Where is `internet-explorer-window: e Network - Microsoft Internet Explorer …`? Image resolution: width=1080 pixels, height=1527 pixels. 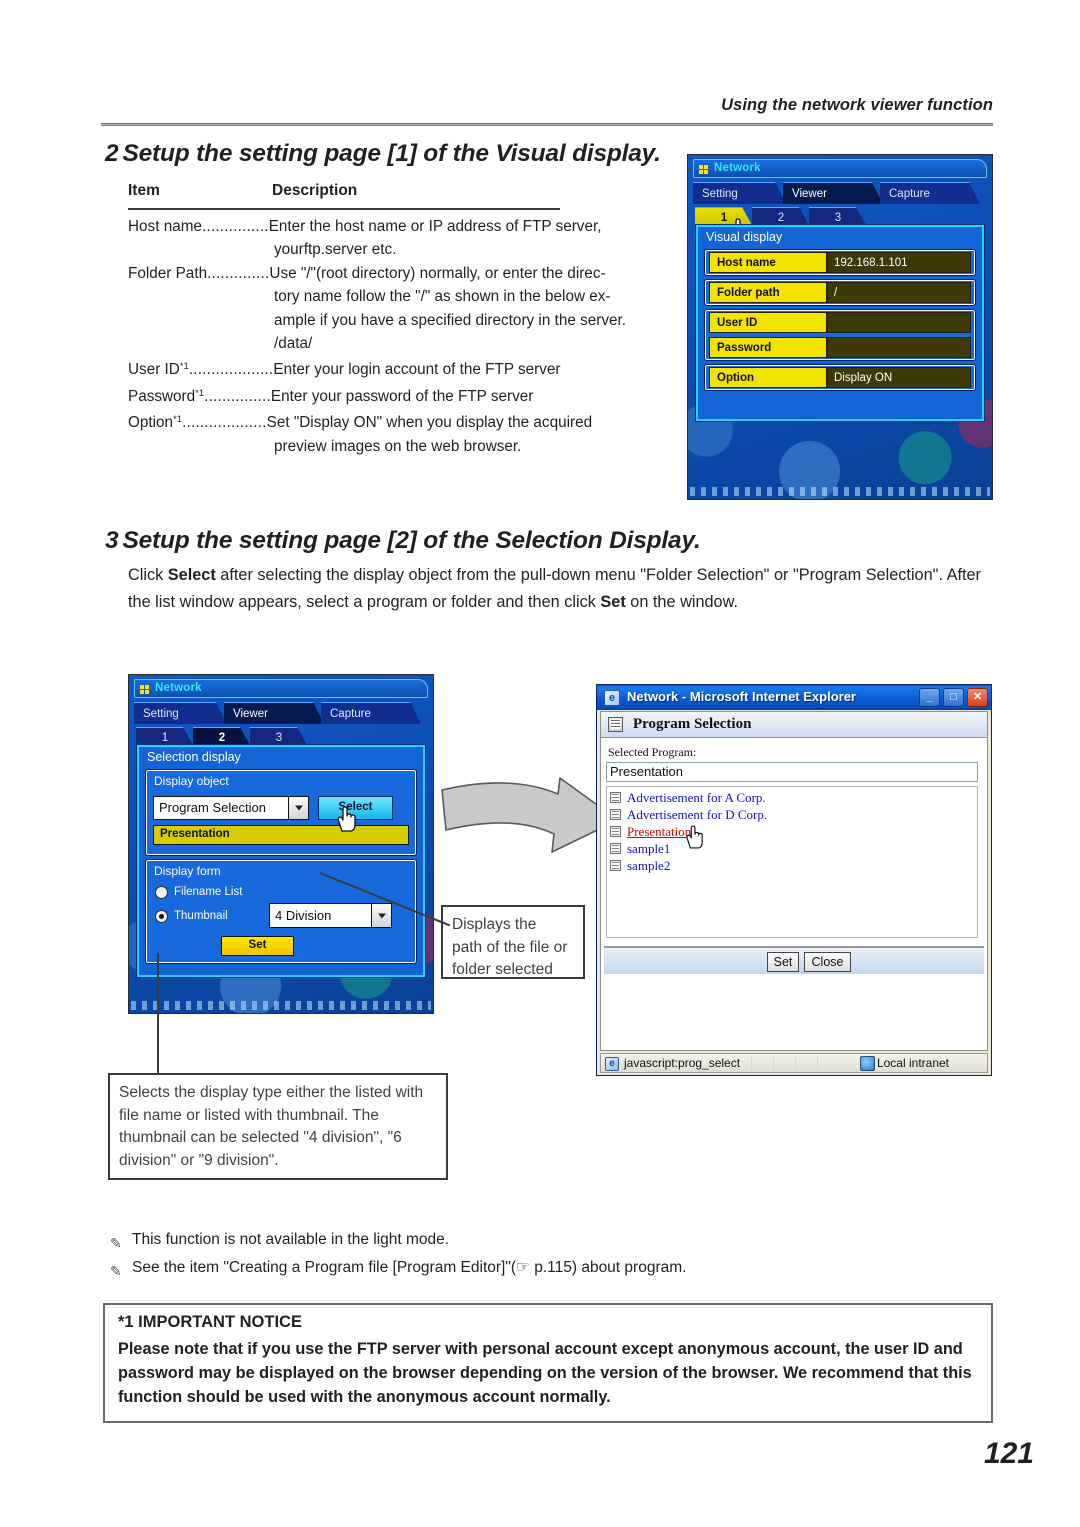 internet-explorer-window: e Network - Microsoft Internet Explorer … is located at coordinates (794, 880).